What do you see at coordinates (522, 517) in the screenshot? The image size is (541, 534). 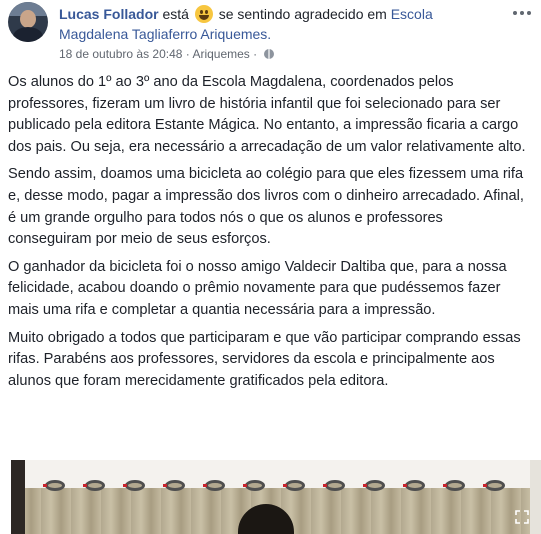 I see `expand-icon` at bounding box center [522, 517].